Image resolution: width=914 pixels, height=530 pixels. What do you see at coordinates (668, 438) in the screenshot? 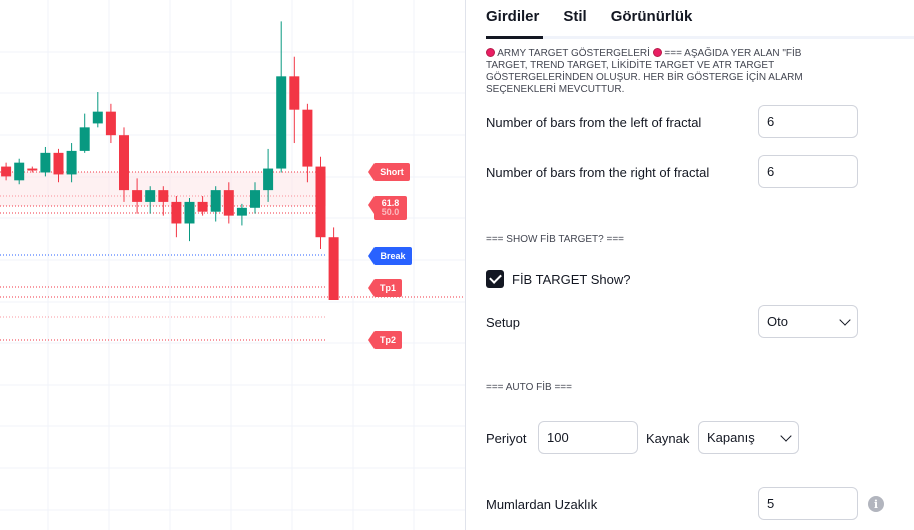
I see `source-label: Kaynak` at bounding box center [668, 438].